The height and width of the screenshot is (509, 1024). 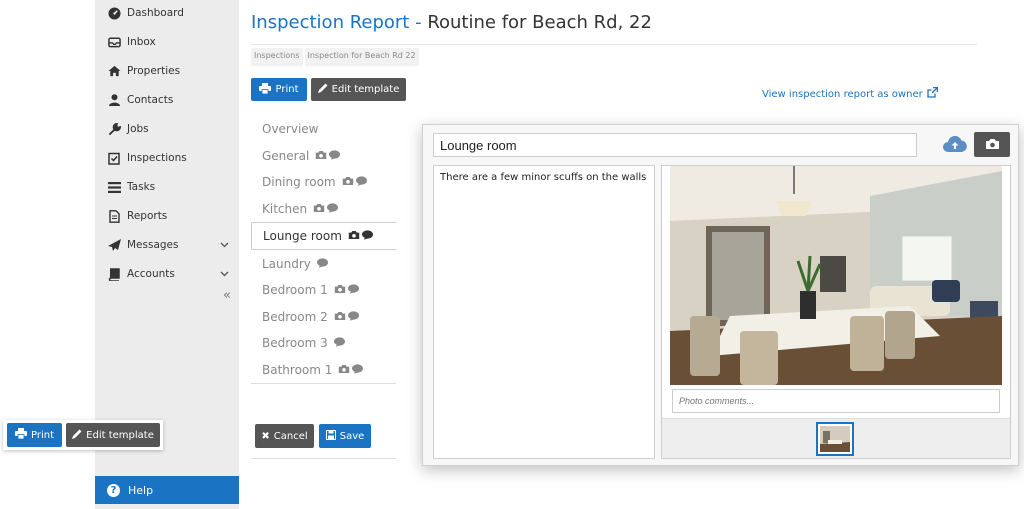 I want to click on wrench-icon, so click(x=114, y=129).